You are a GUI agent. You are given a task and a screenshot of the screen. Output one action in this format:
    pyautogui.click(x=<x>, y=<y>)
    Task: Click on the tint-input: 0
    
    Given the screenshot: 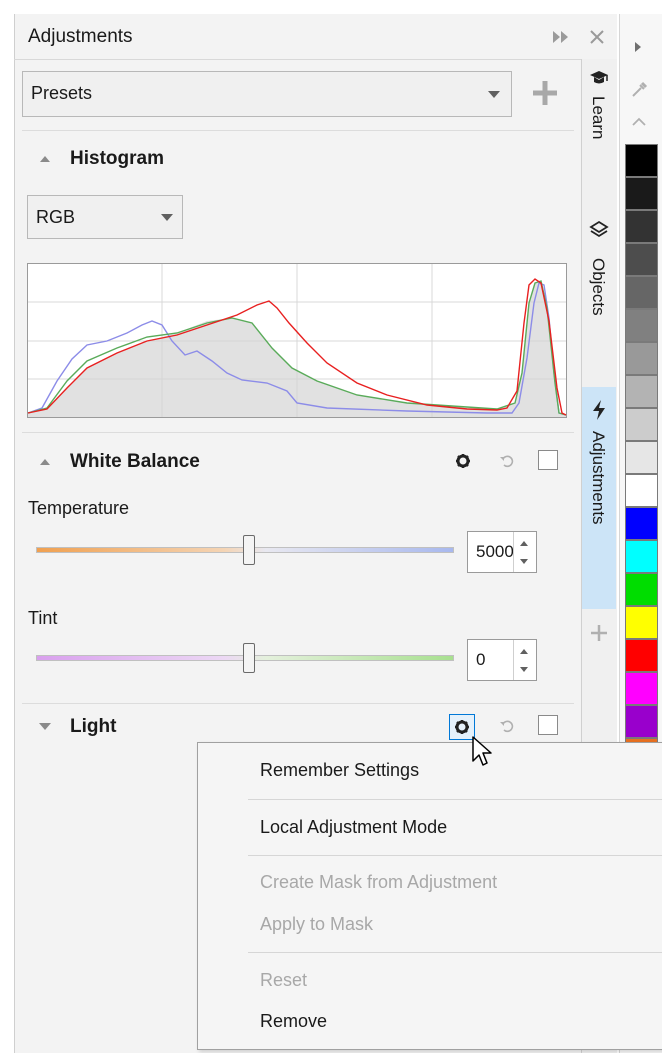 What is the action you would take?
    pyautogui.click(x=502, y=660)
    